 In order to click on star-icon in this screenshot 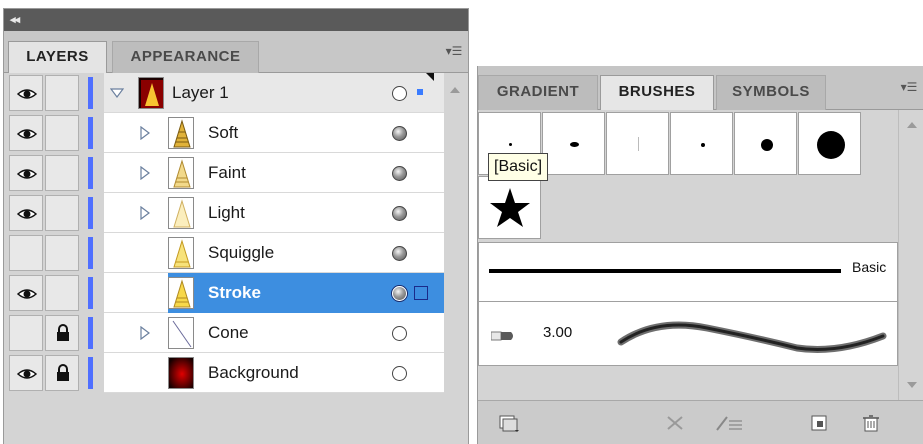, I will do `click(510, 207)`.